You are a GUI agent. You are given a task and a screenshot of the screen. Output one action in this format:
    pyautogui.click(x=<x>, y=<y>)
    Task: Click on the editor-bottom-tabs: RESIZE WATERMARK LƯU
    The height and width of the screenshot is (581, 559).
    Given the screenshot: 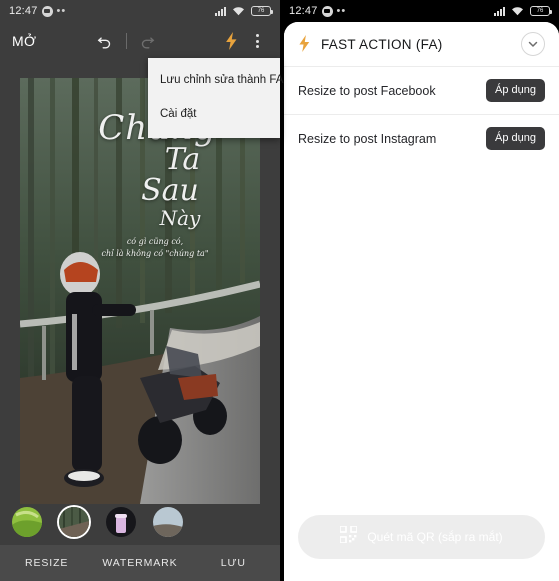 What is the action you would take?
    pyautogui.click(x=140, y=563)
    